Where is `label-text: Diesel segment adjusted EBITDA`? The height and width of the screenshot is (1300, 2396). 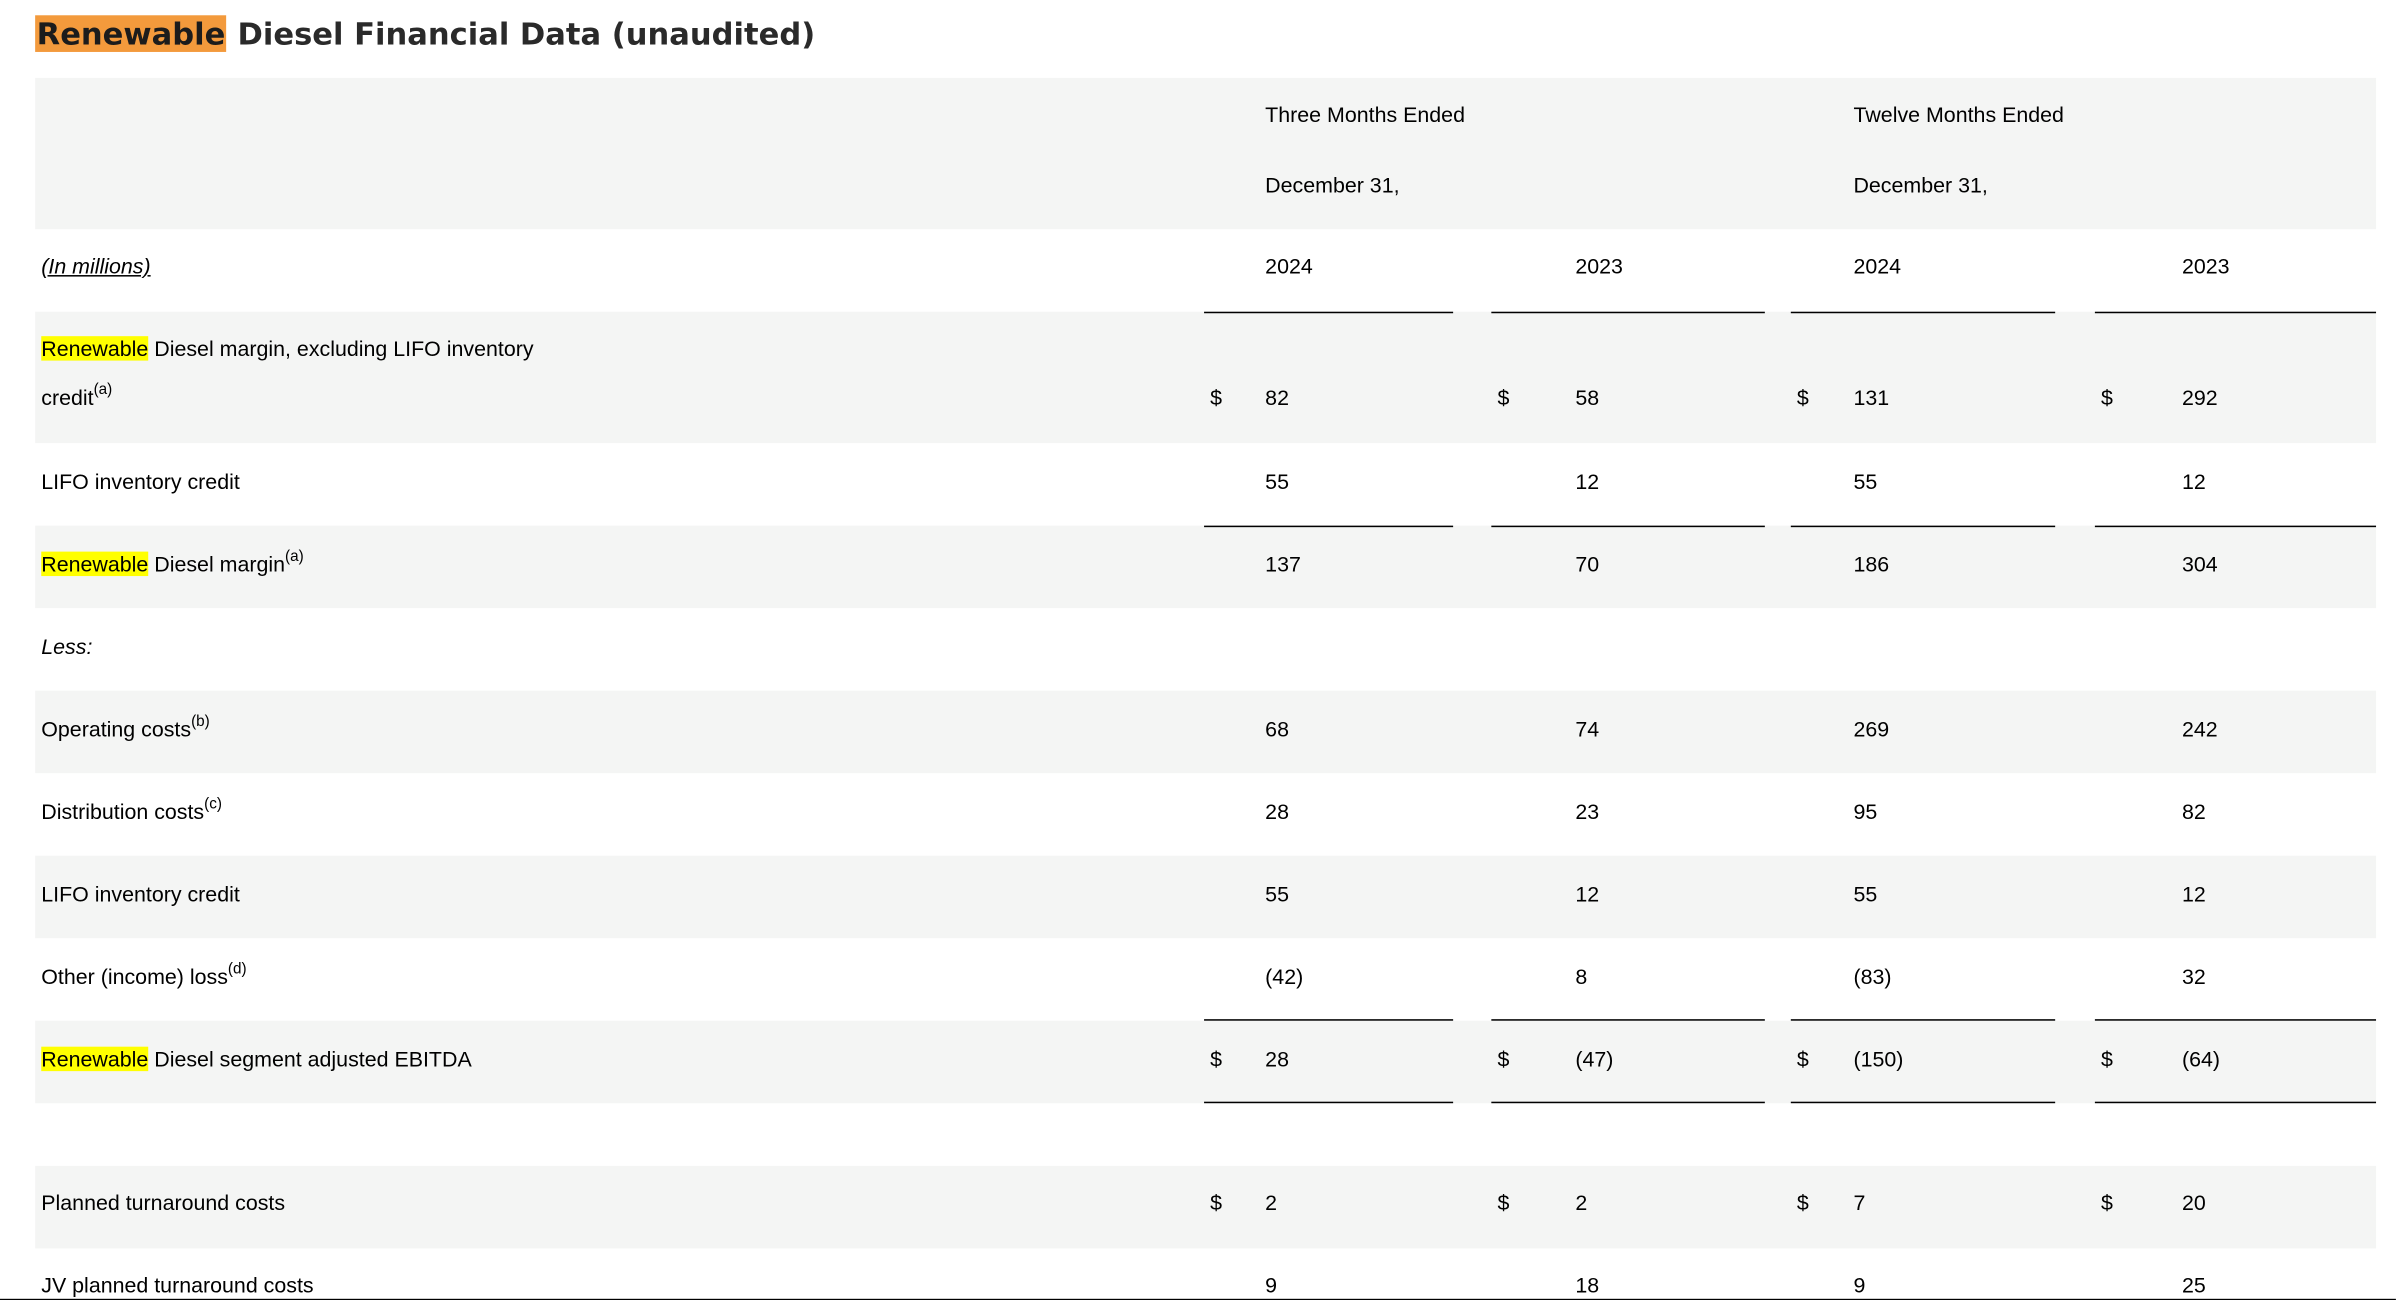
label-text: Diesel segment adjusted EBITDA is located at coordinates (310, 1059).